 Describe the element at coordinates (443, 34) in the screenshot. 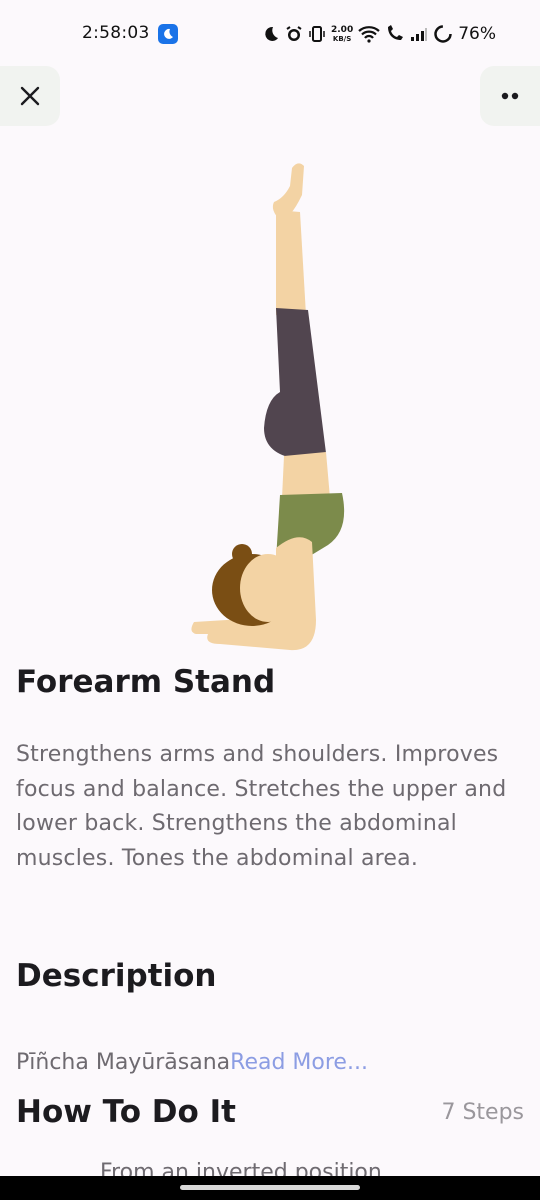

I see `battery-icon` at that location.